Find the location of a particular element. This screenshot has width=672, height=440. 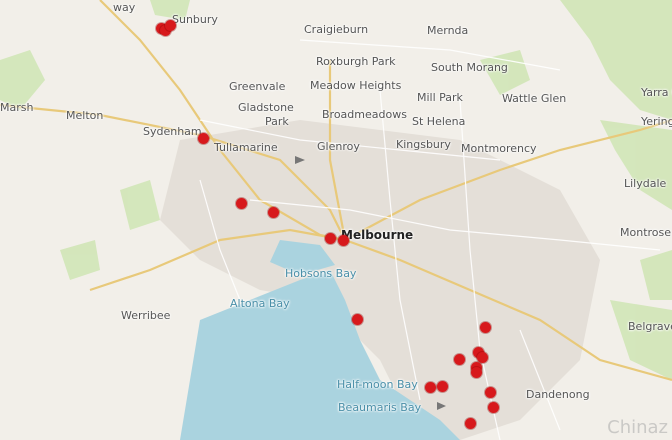

place-label: Montrose is located at coordinates (646, 232).